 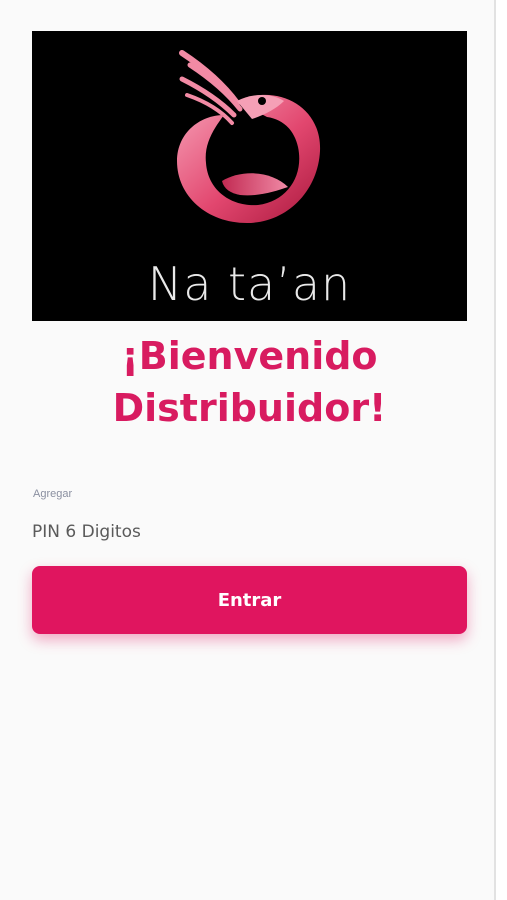 What do you see at coordinates (249, 532) in the screenshot?
I see `pin-input` at bounding box center [249, 532].